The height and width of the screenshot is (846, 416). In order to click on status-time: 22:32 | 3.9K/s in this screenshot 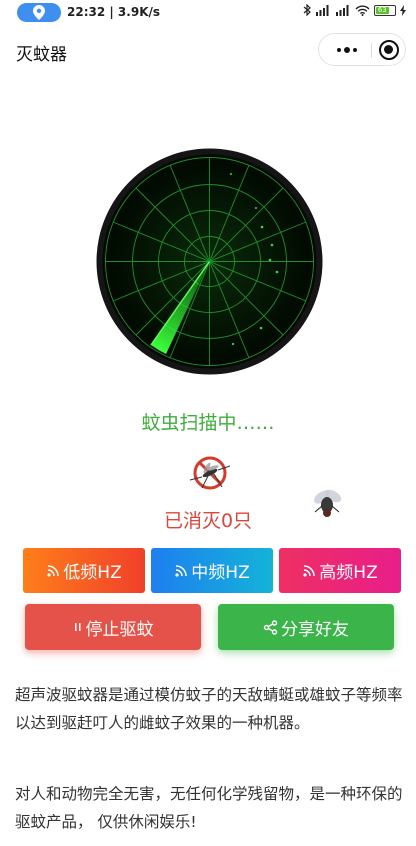, I will do `click(114, 12)`.